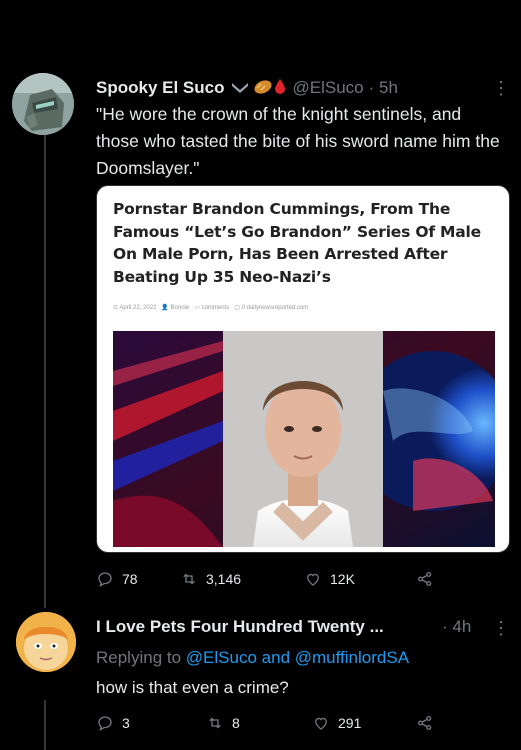 The height and width of the screenshot is (750, 521). What do you see at coordinates (276, 657) in the screenshot?
I see `and-text: and` at bounding box center [276, 657].